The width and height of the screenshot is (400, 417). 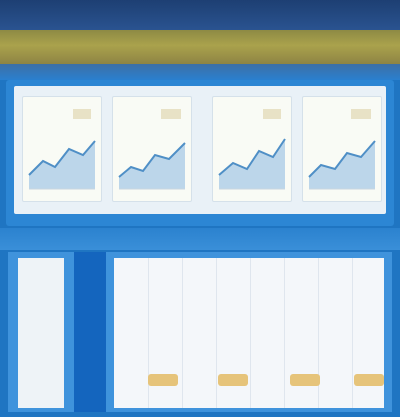 What do you see at coordinates (90, 332) in the screenshot?
I see `selected-column-bar` at bounding box center [90, 332].